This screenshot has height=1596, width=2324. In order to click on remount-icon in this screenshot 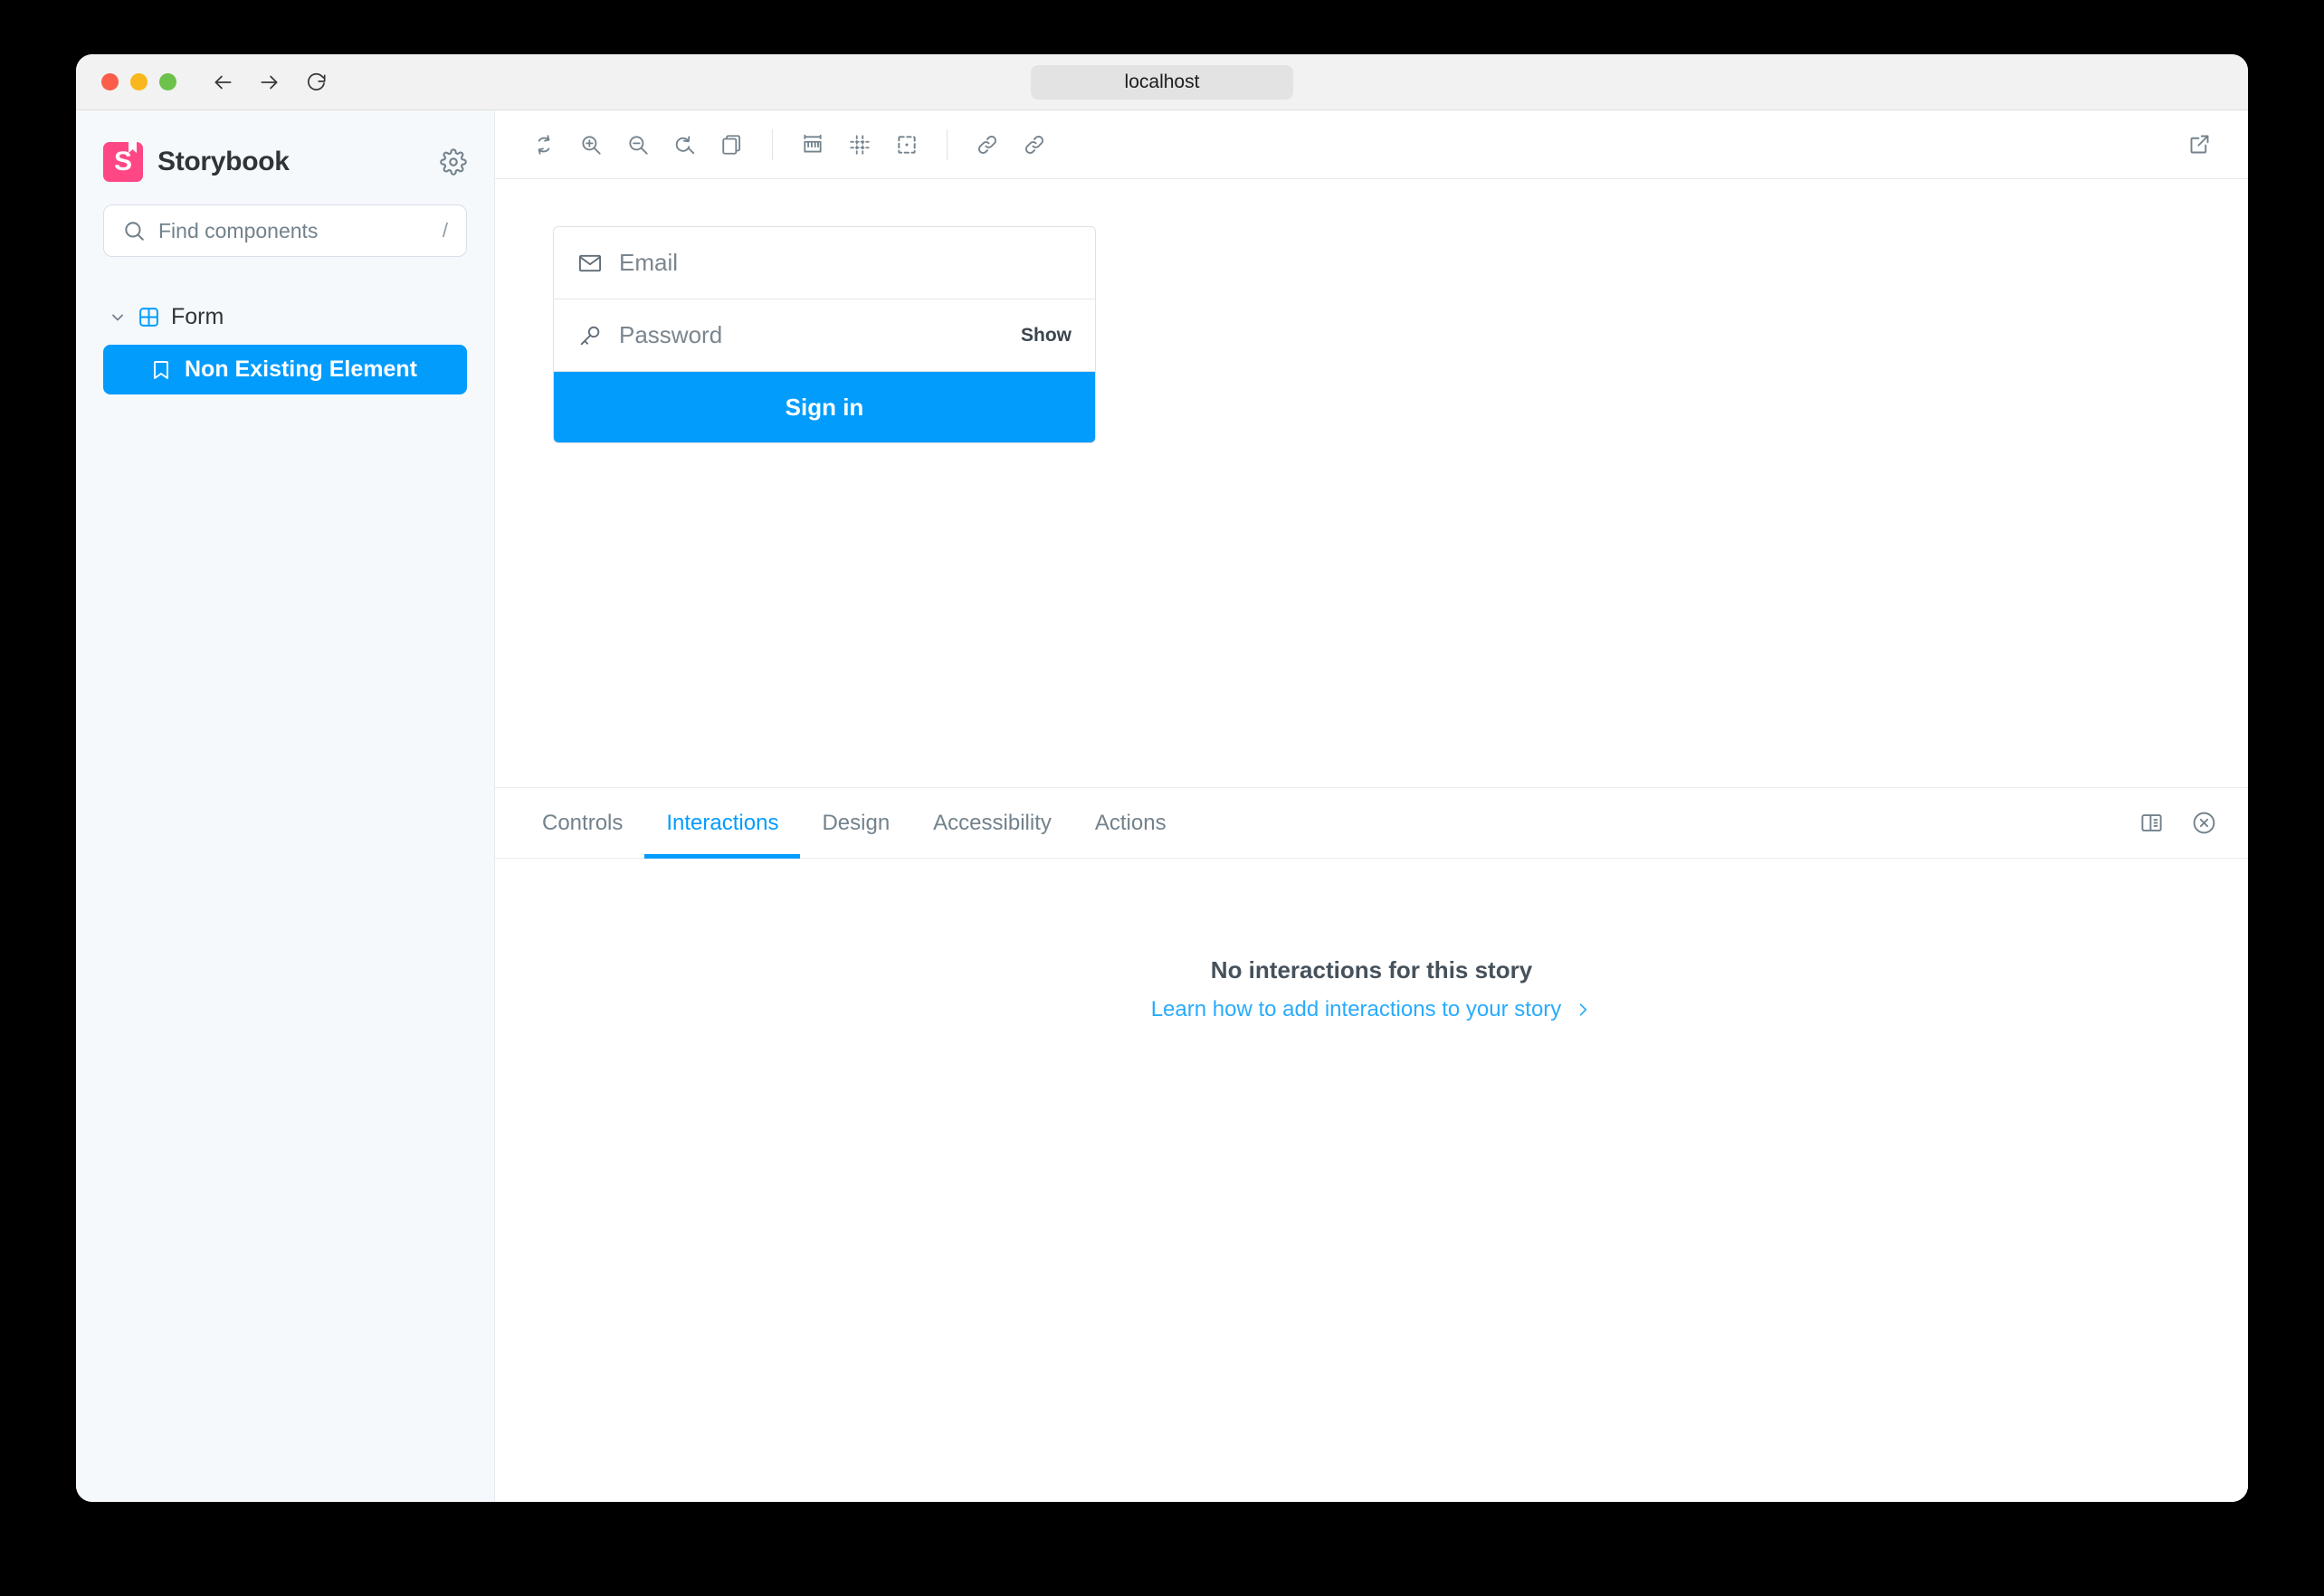, I will do `click(544, 144)`.